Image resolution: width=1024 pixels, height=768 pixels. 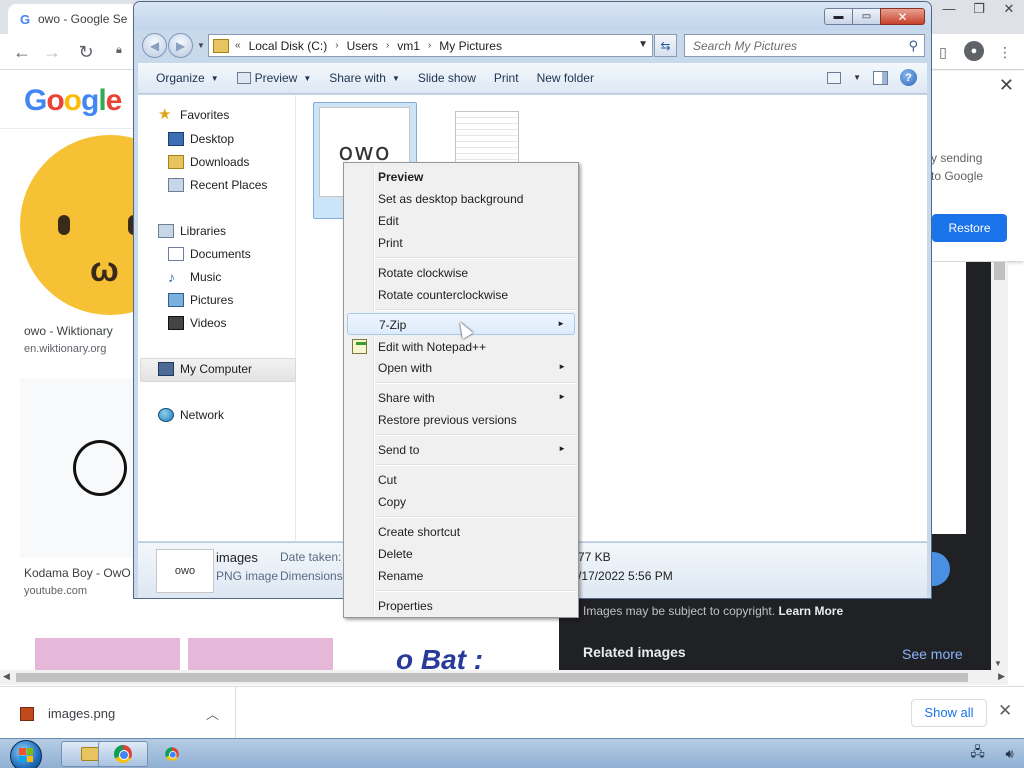 What do you see at coordinates (212, 713) in the screenshot?
I see `chevron-up-icon: ︿` at bounding box center [212, 713].